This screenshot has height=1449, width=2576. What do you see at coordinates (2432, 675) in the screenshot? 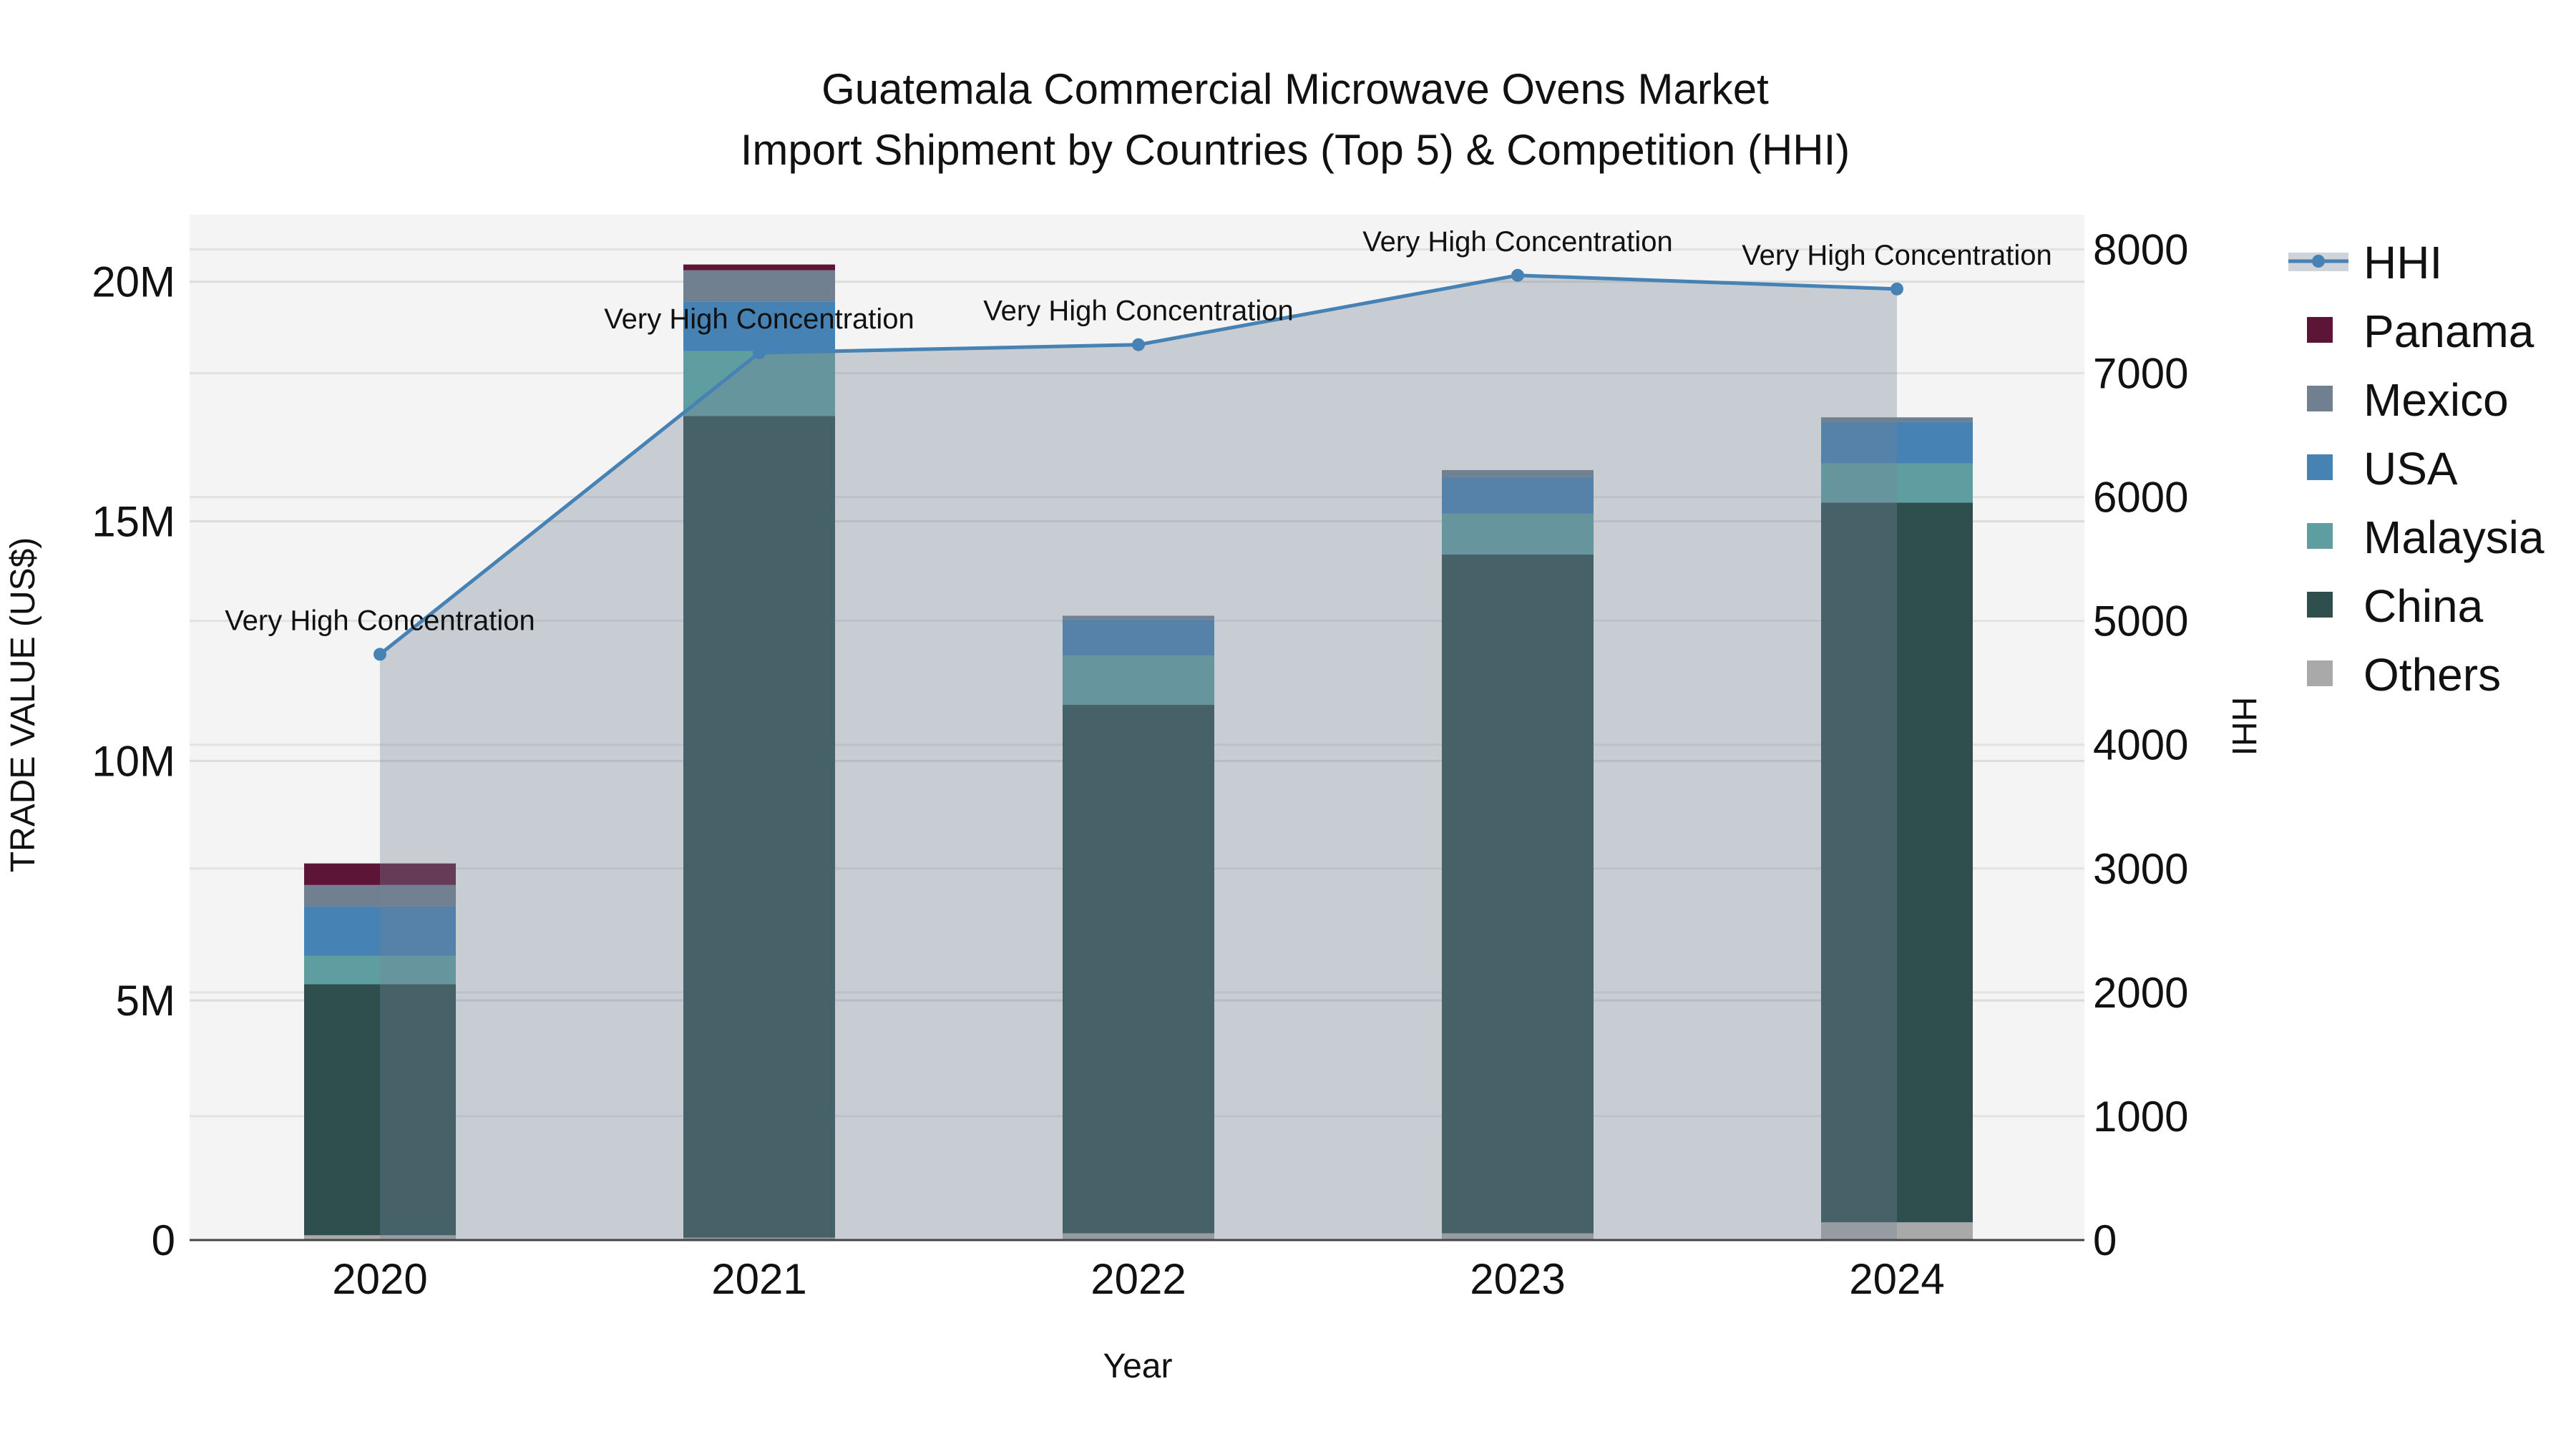
I see `legend-label: Others` at bounding box center [2432, 675].